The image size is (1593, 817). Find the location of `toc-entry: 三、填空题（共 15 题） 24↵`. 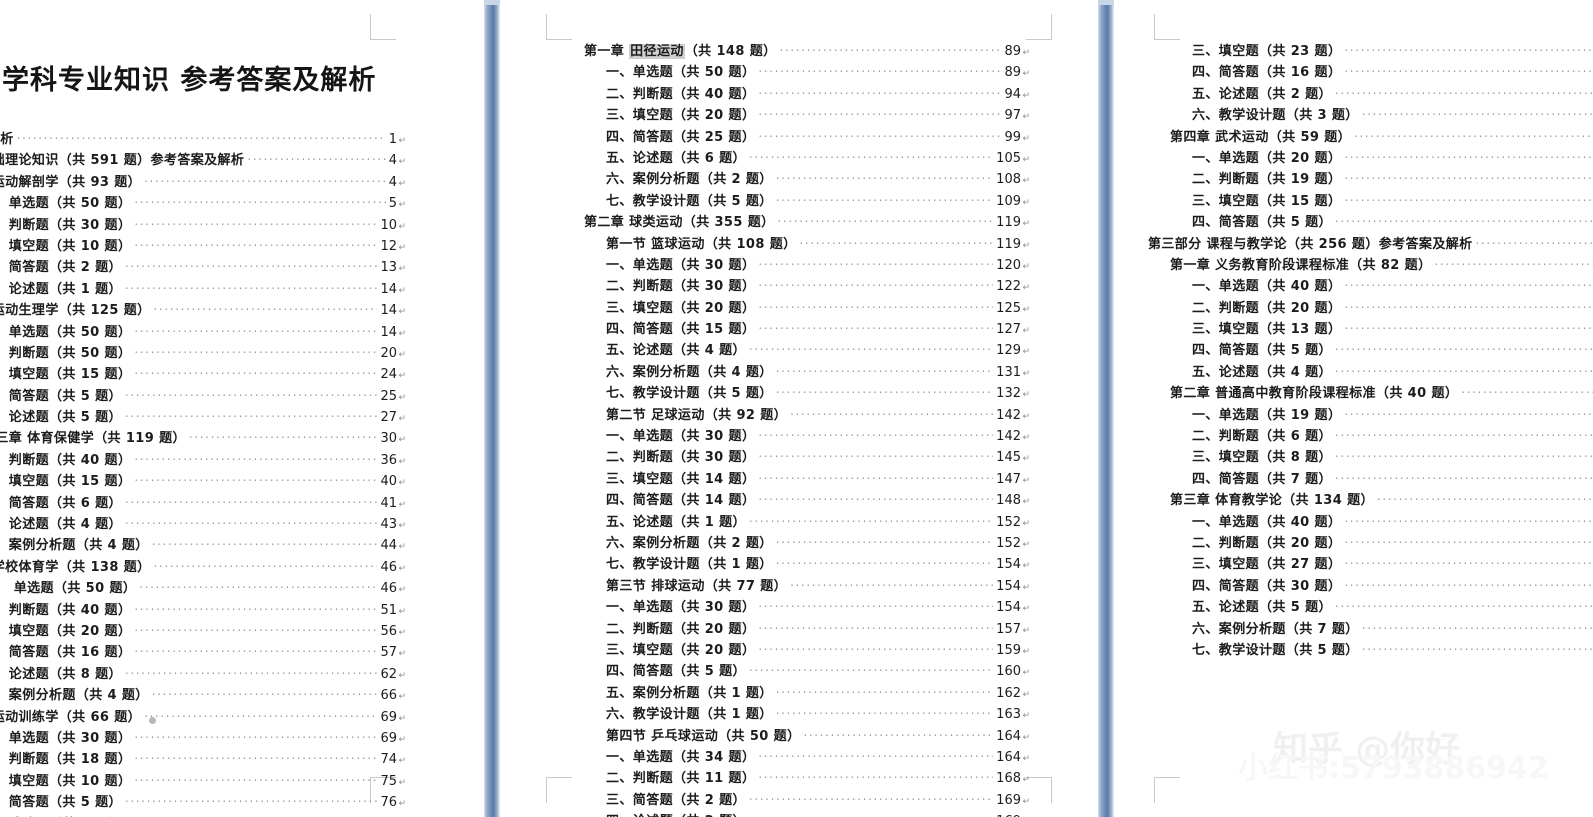

toc-entry: 三、填空题（共 15 题） 24↵ is located at coordinates (203, 373).